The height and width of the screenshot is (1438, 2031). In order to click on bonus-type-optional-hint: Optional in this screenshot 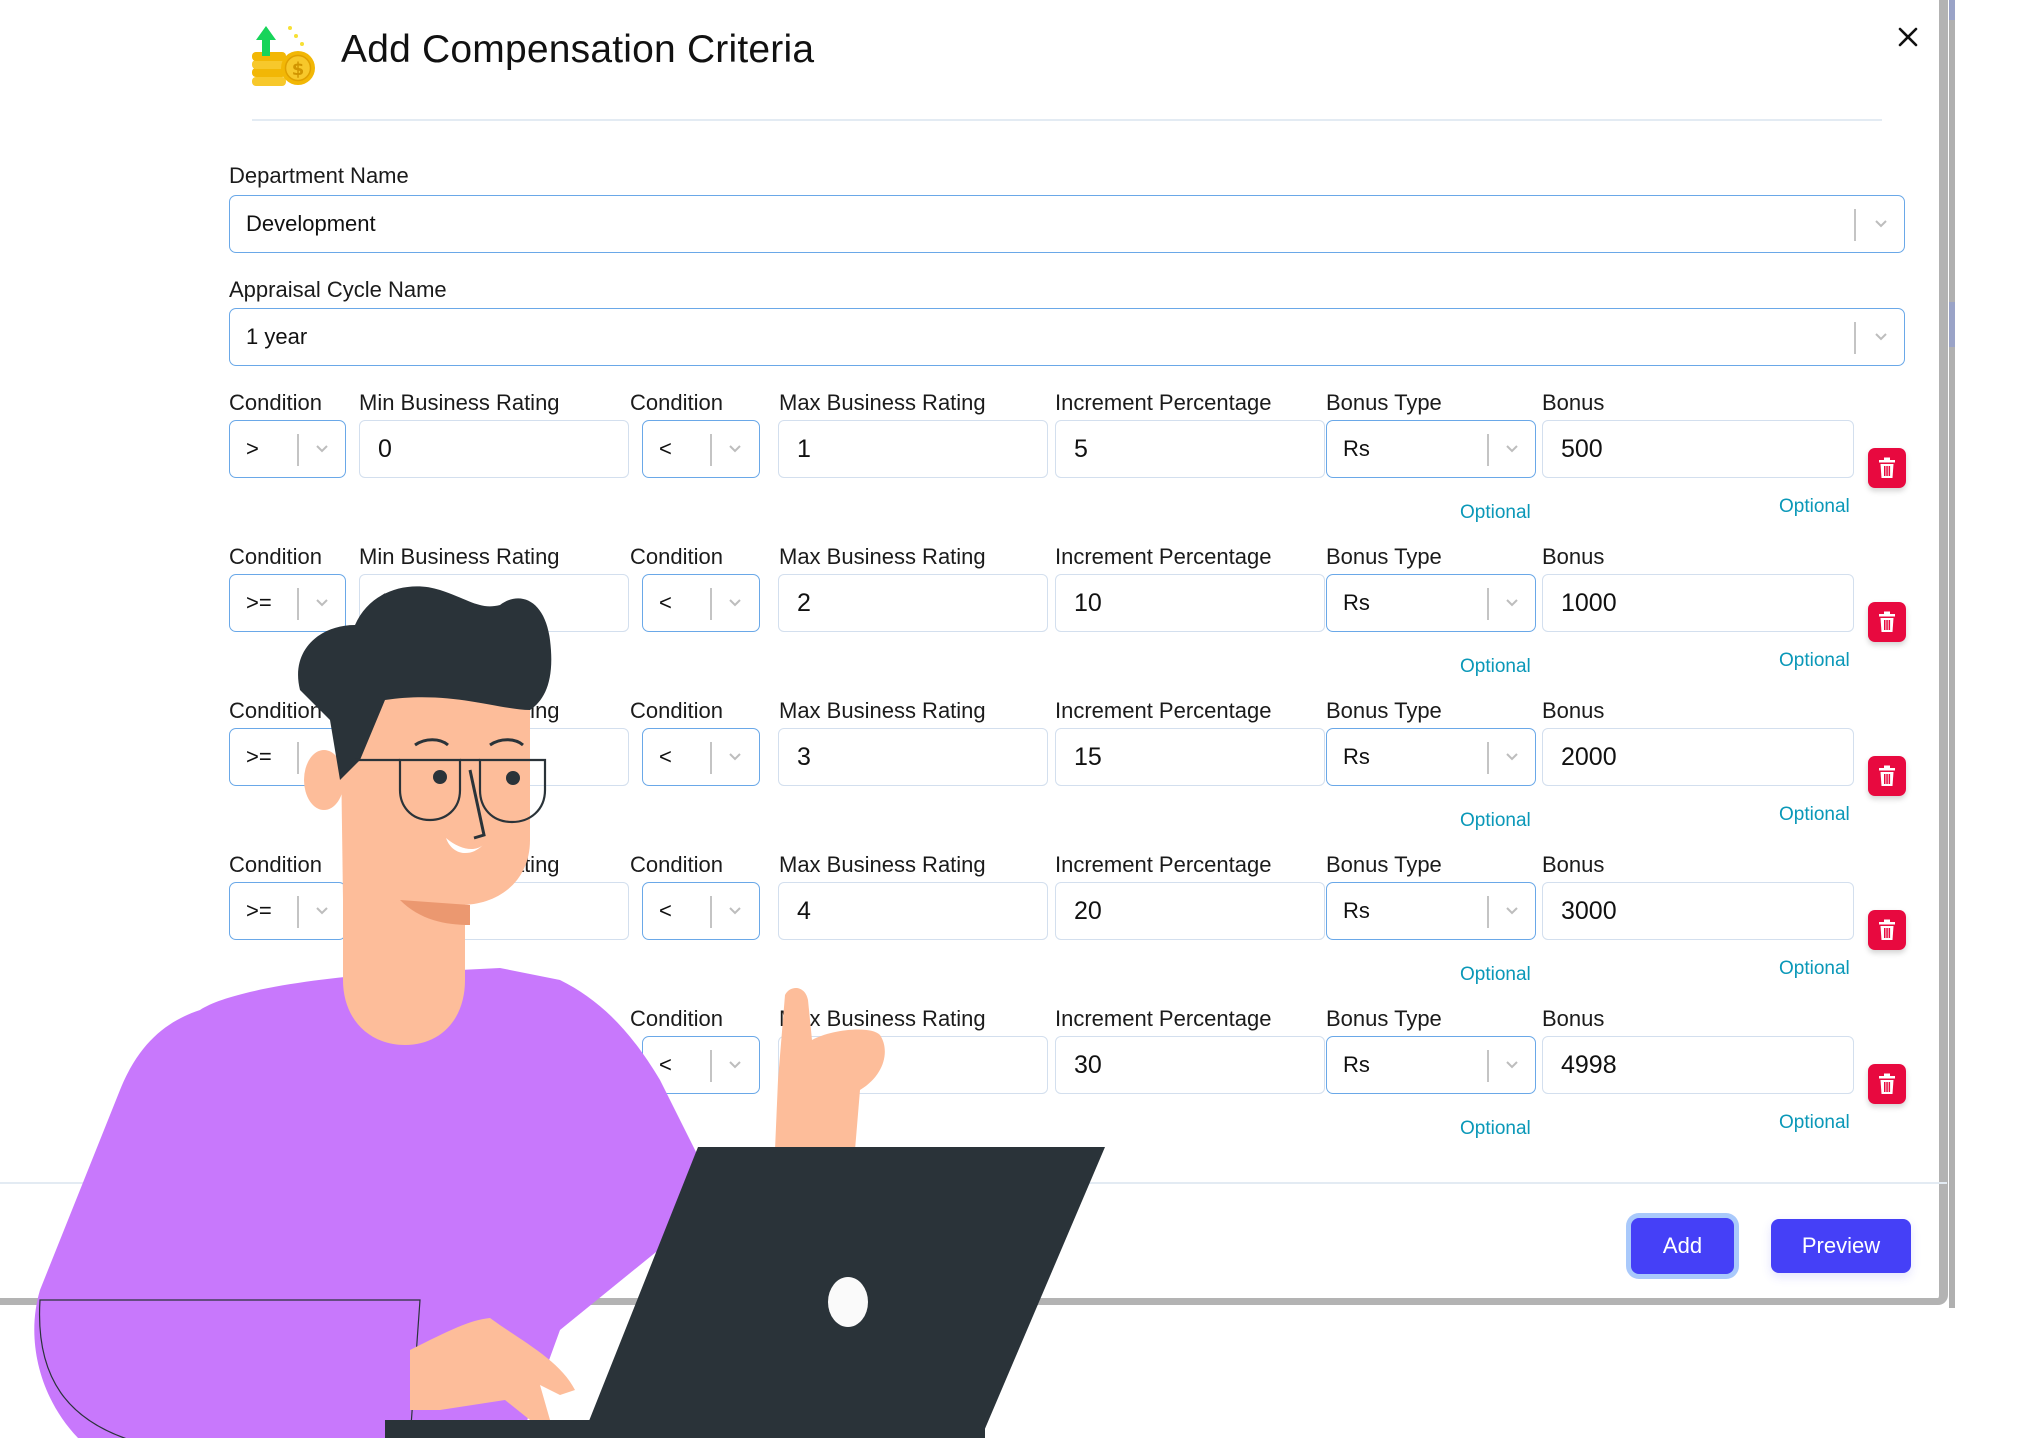, I will do `click(1495, 666)`.